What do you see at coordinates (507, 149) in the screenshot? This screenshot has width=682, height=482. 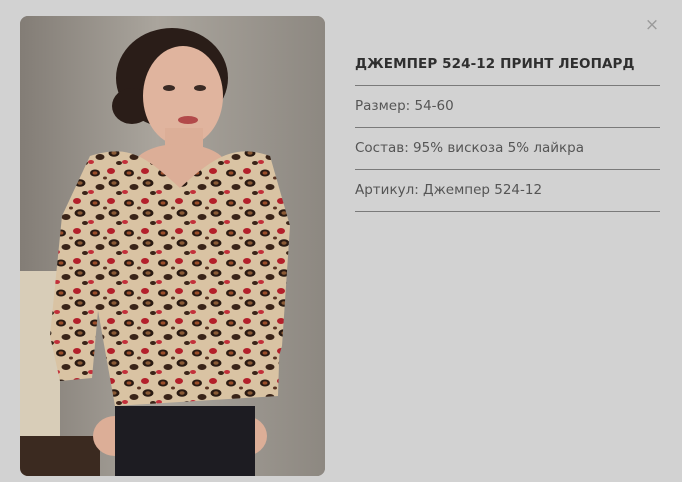 I see `product-composition: Состав: 95% вискоза 5% лайкра` at bounding box center [507, 149].